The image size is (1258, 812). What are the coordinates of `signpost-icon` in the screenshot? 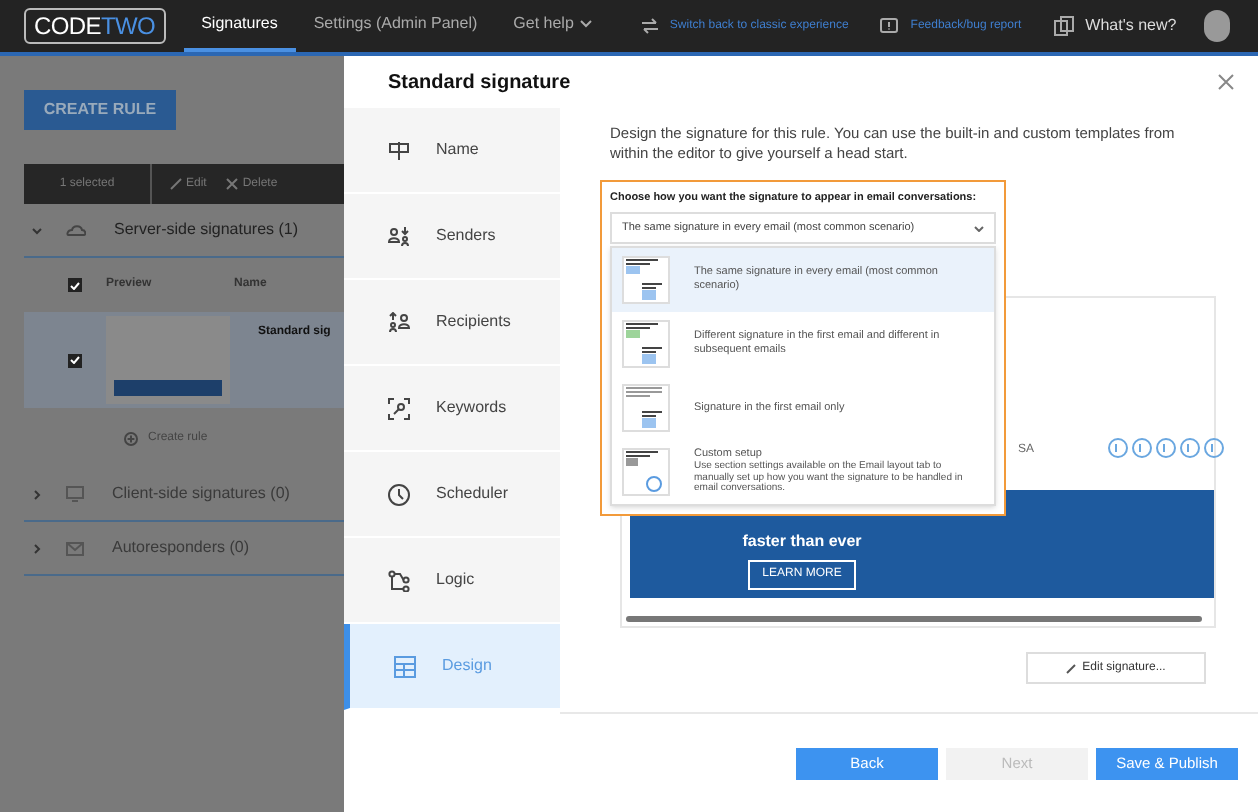 It's located at (399, 150).